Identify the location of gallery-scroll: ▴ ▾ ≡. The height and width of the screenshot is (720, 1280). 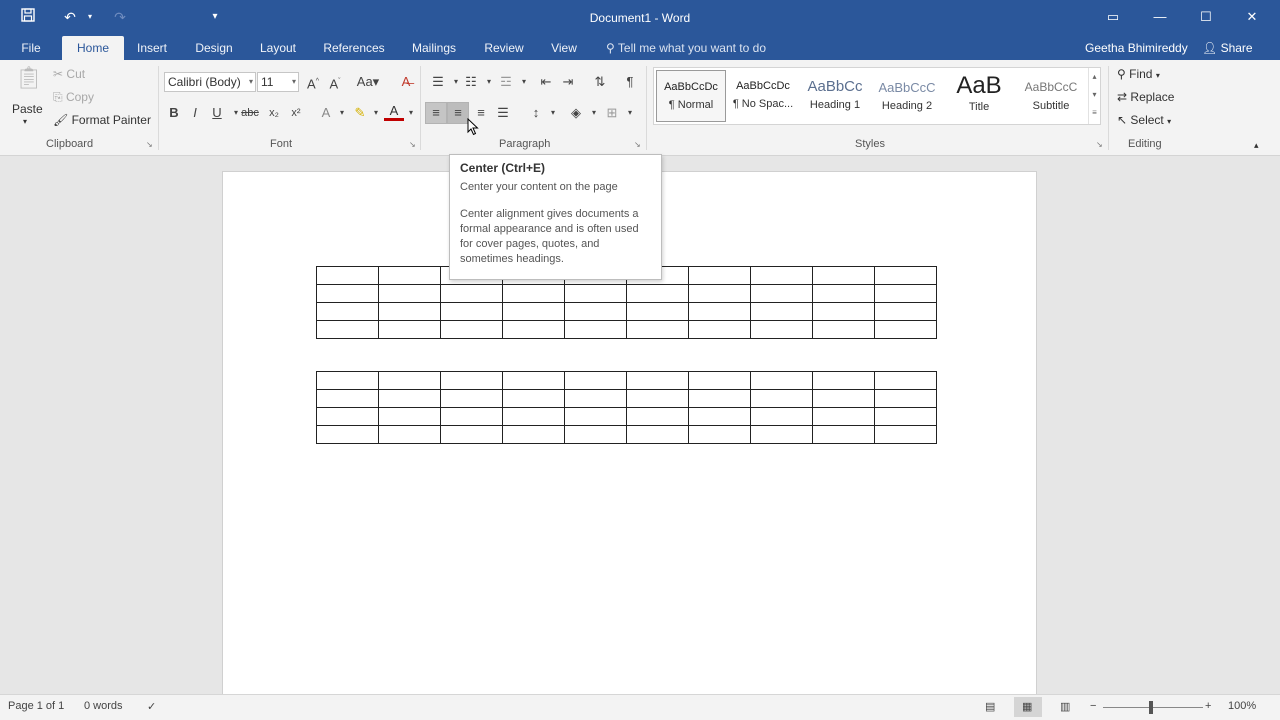
(1094, 96).